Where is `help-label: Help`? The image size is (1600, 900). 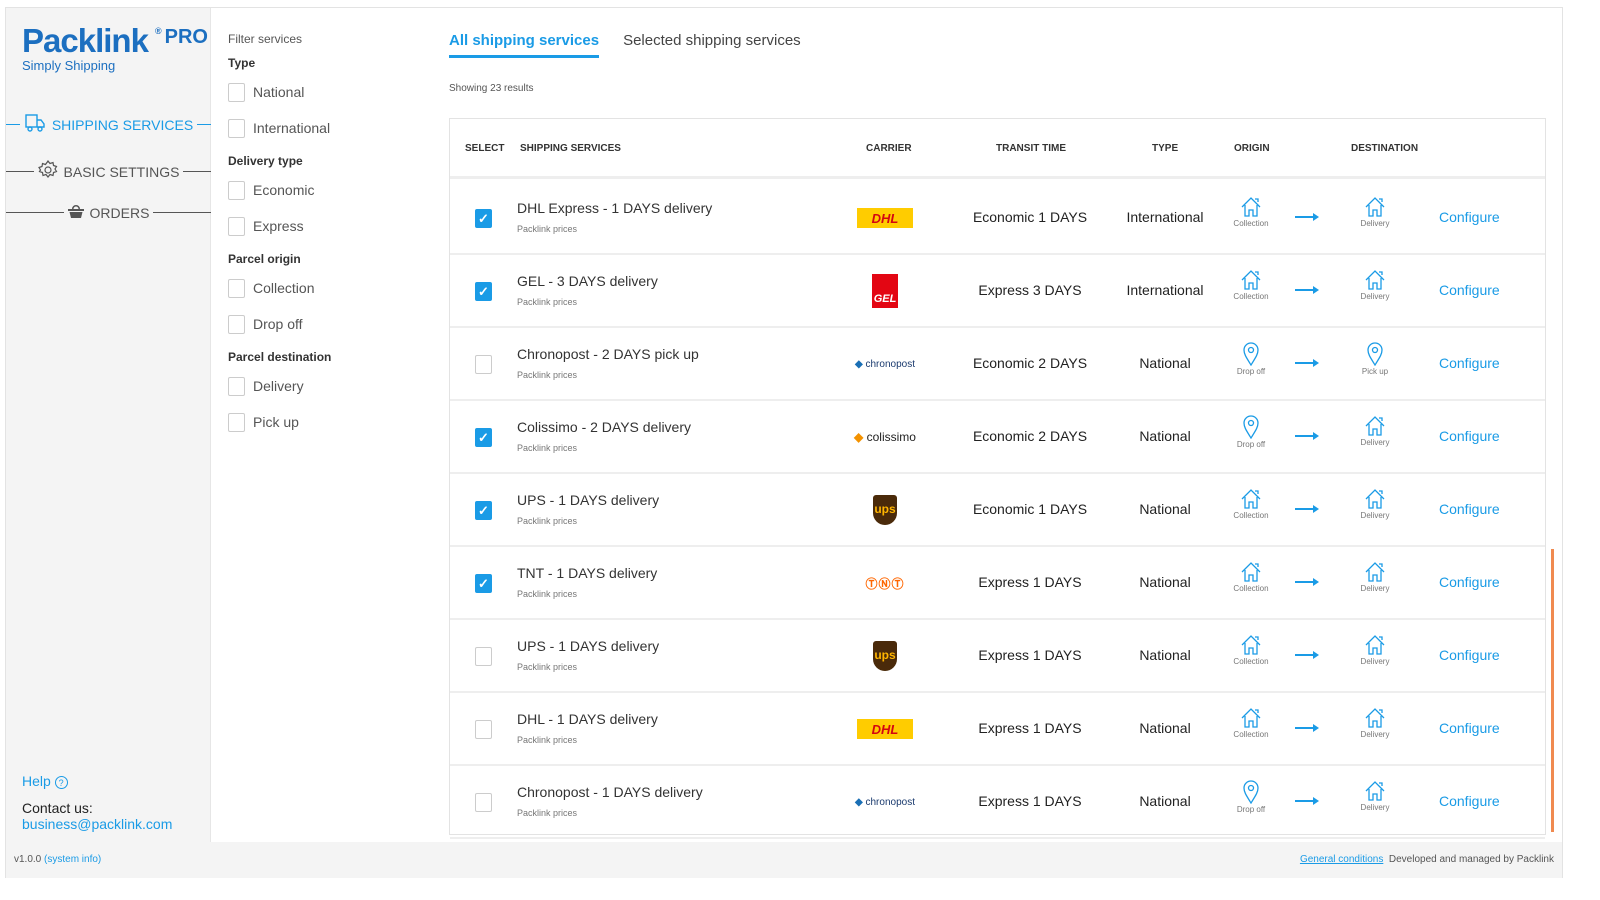 help-label: Help is located at coordinates (36, 781).